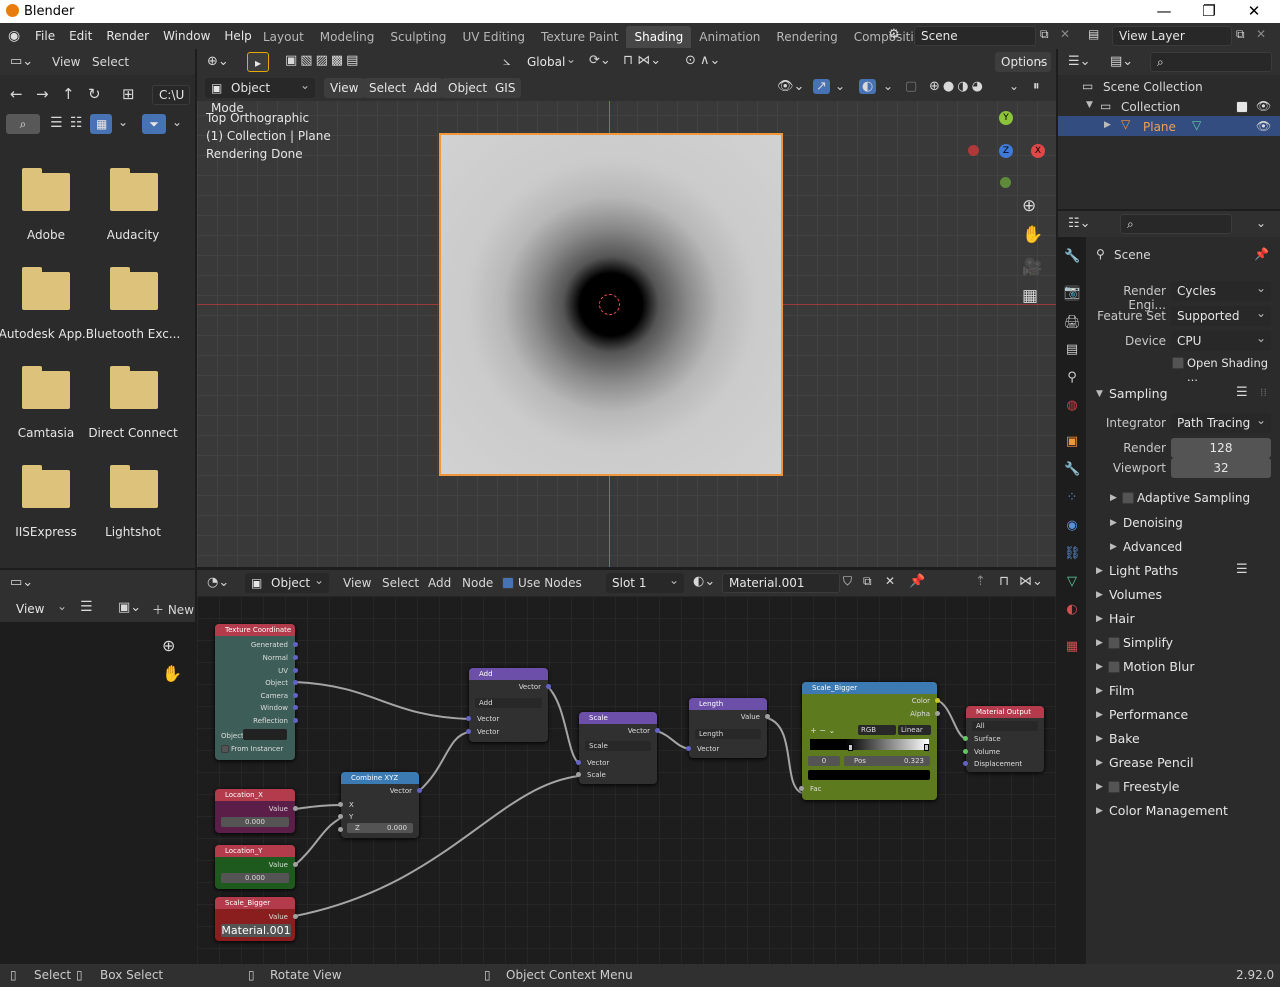 The height and width of the screenshot is (987, 1280). I want to click on material-name-field: Material.001, so click(781, 583).